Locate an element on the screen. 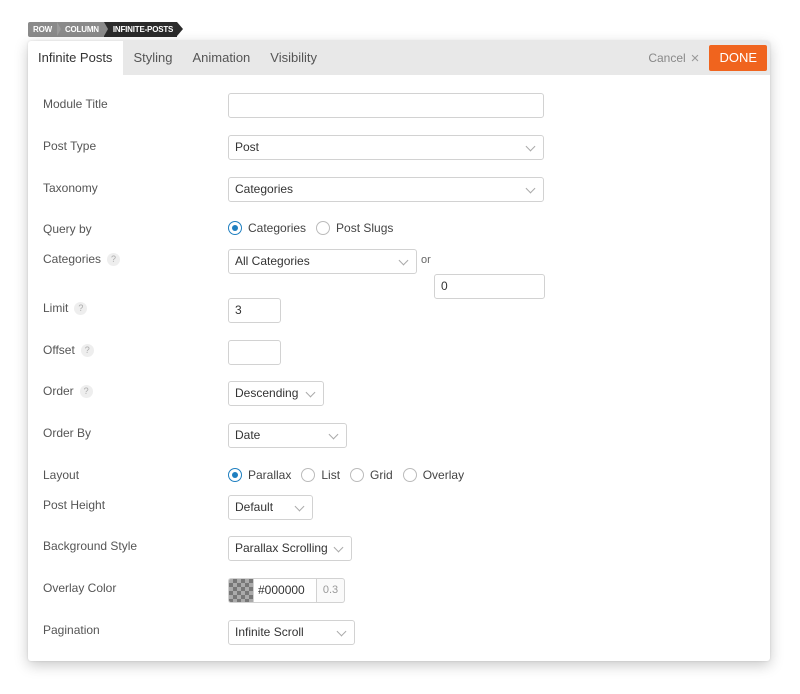  panel-actions: Cancel × DONE is located at coordinates (707, 58).